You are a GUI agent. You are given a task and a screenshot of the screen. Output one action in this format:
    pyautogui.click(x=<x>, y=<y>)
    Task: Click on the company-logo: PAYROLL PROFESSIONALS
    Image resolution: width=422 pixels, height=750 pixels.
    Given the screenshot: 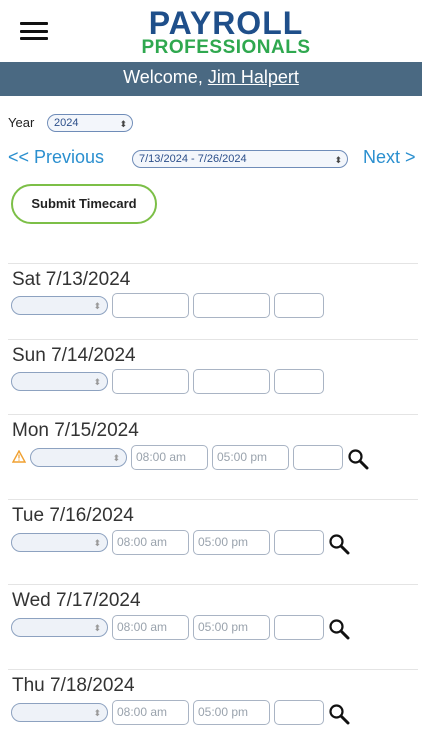 What is the action you would take?
    pyautogui.click(x=226, y=31)
    